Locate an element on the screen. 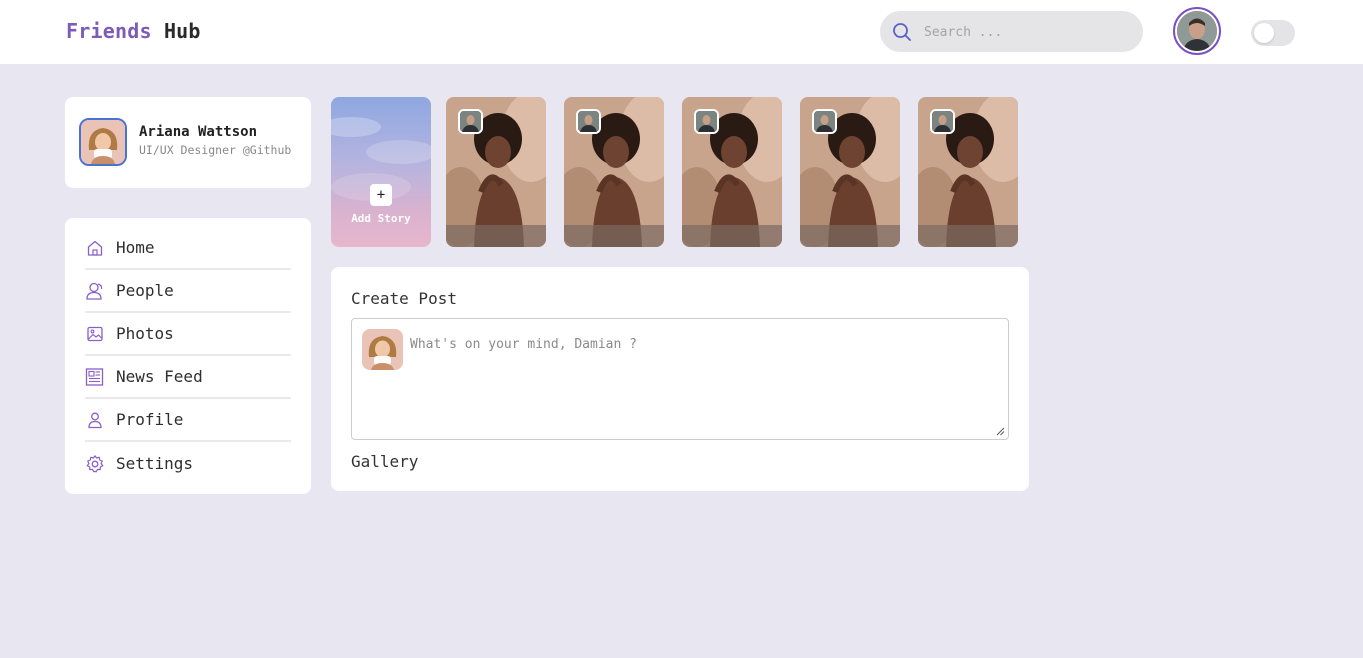 This screenshot has height=658, width=1363. profile-avatar is located at coordinates (103, 142).